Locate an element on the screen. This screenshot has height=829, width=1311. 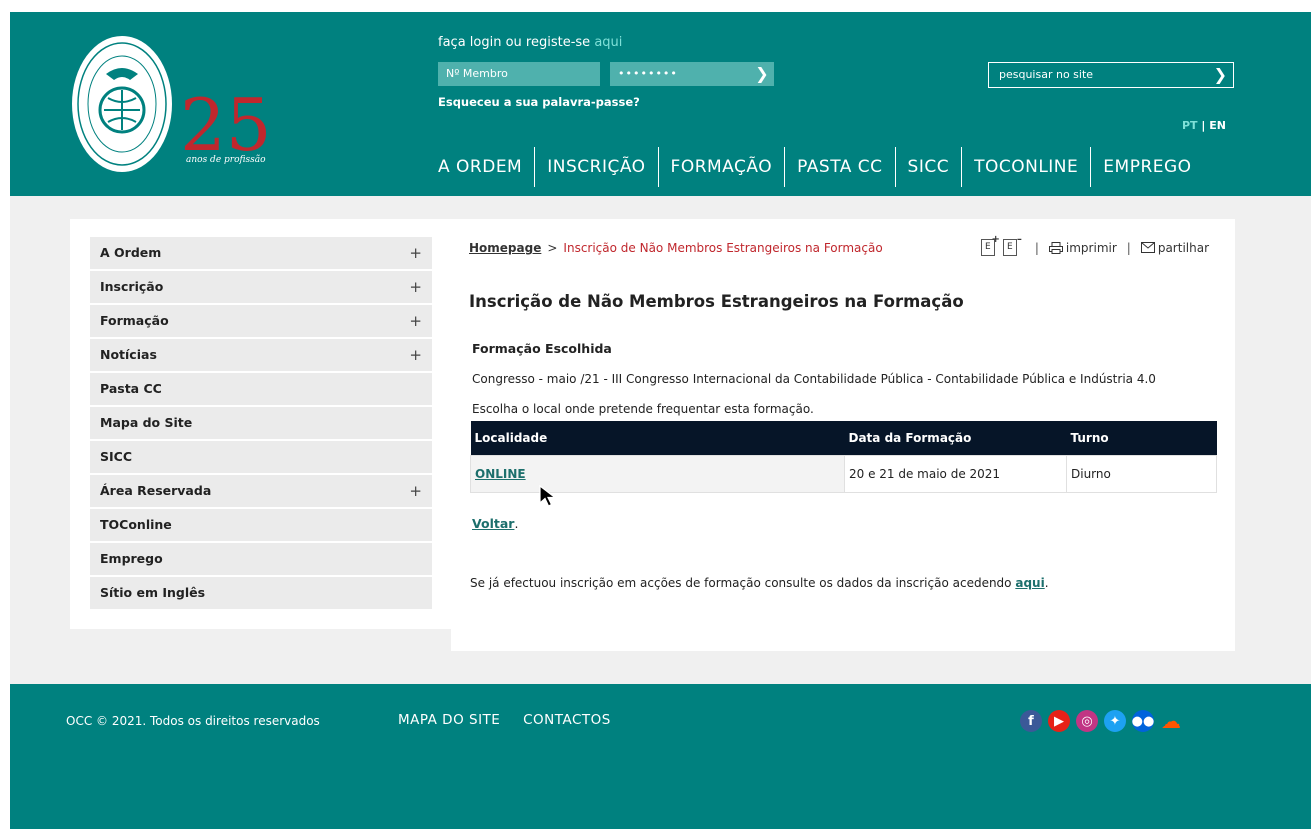
sidebar-item-sicc: SICC is located at coordinates (261, 457).